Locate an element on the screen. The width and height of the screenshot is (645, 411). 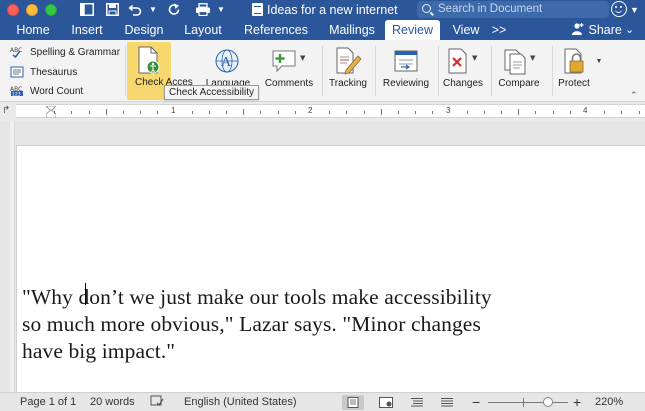
share-person-icon is located at coordinates (578, 29).